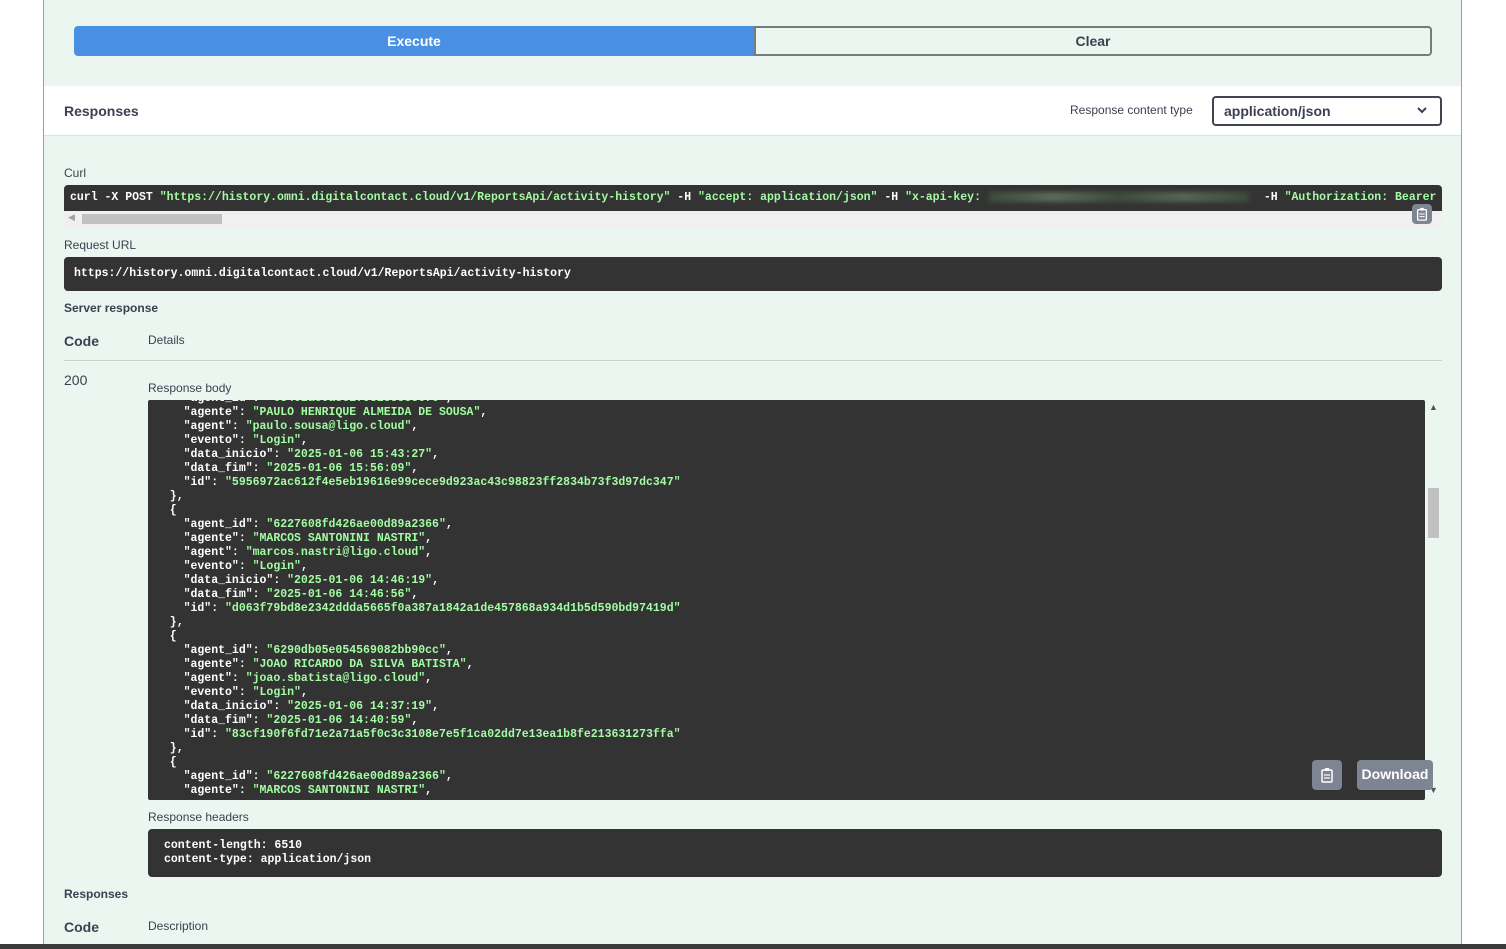  What do you see at coordinates (1118, 196) in the screenshot?
I see `redacted-api-key` at bounding box center [1118, 196].